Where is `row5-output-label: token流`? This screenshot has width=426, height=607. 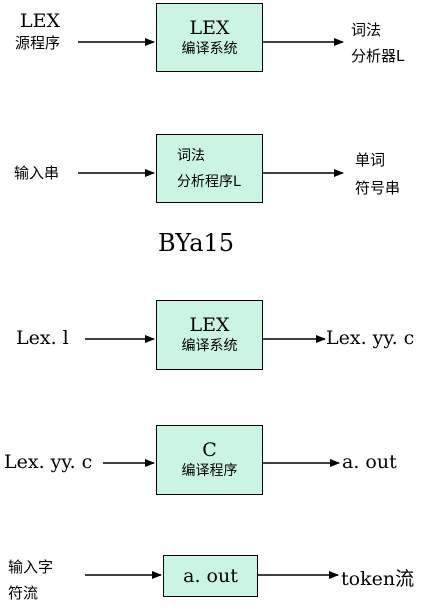
row5-output-label: token流 is located at coordinates (378, 579).